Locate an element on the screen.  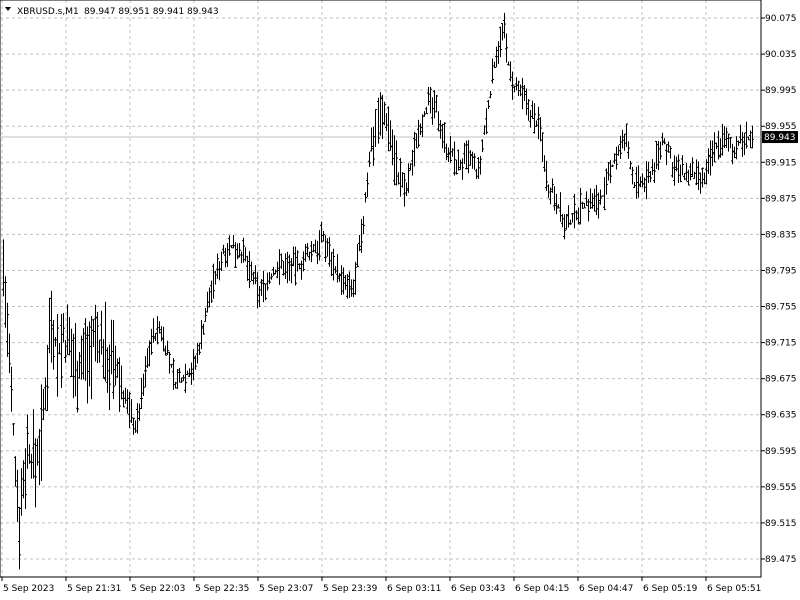
y-tick-label: 89.555 is located at coordinates (781, 488).